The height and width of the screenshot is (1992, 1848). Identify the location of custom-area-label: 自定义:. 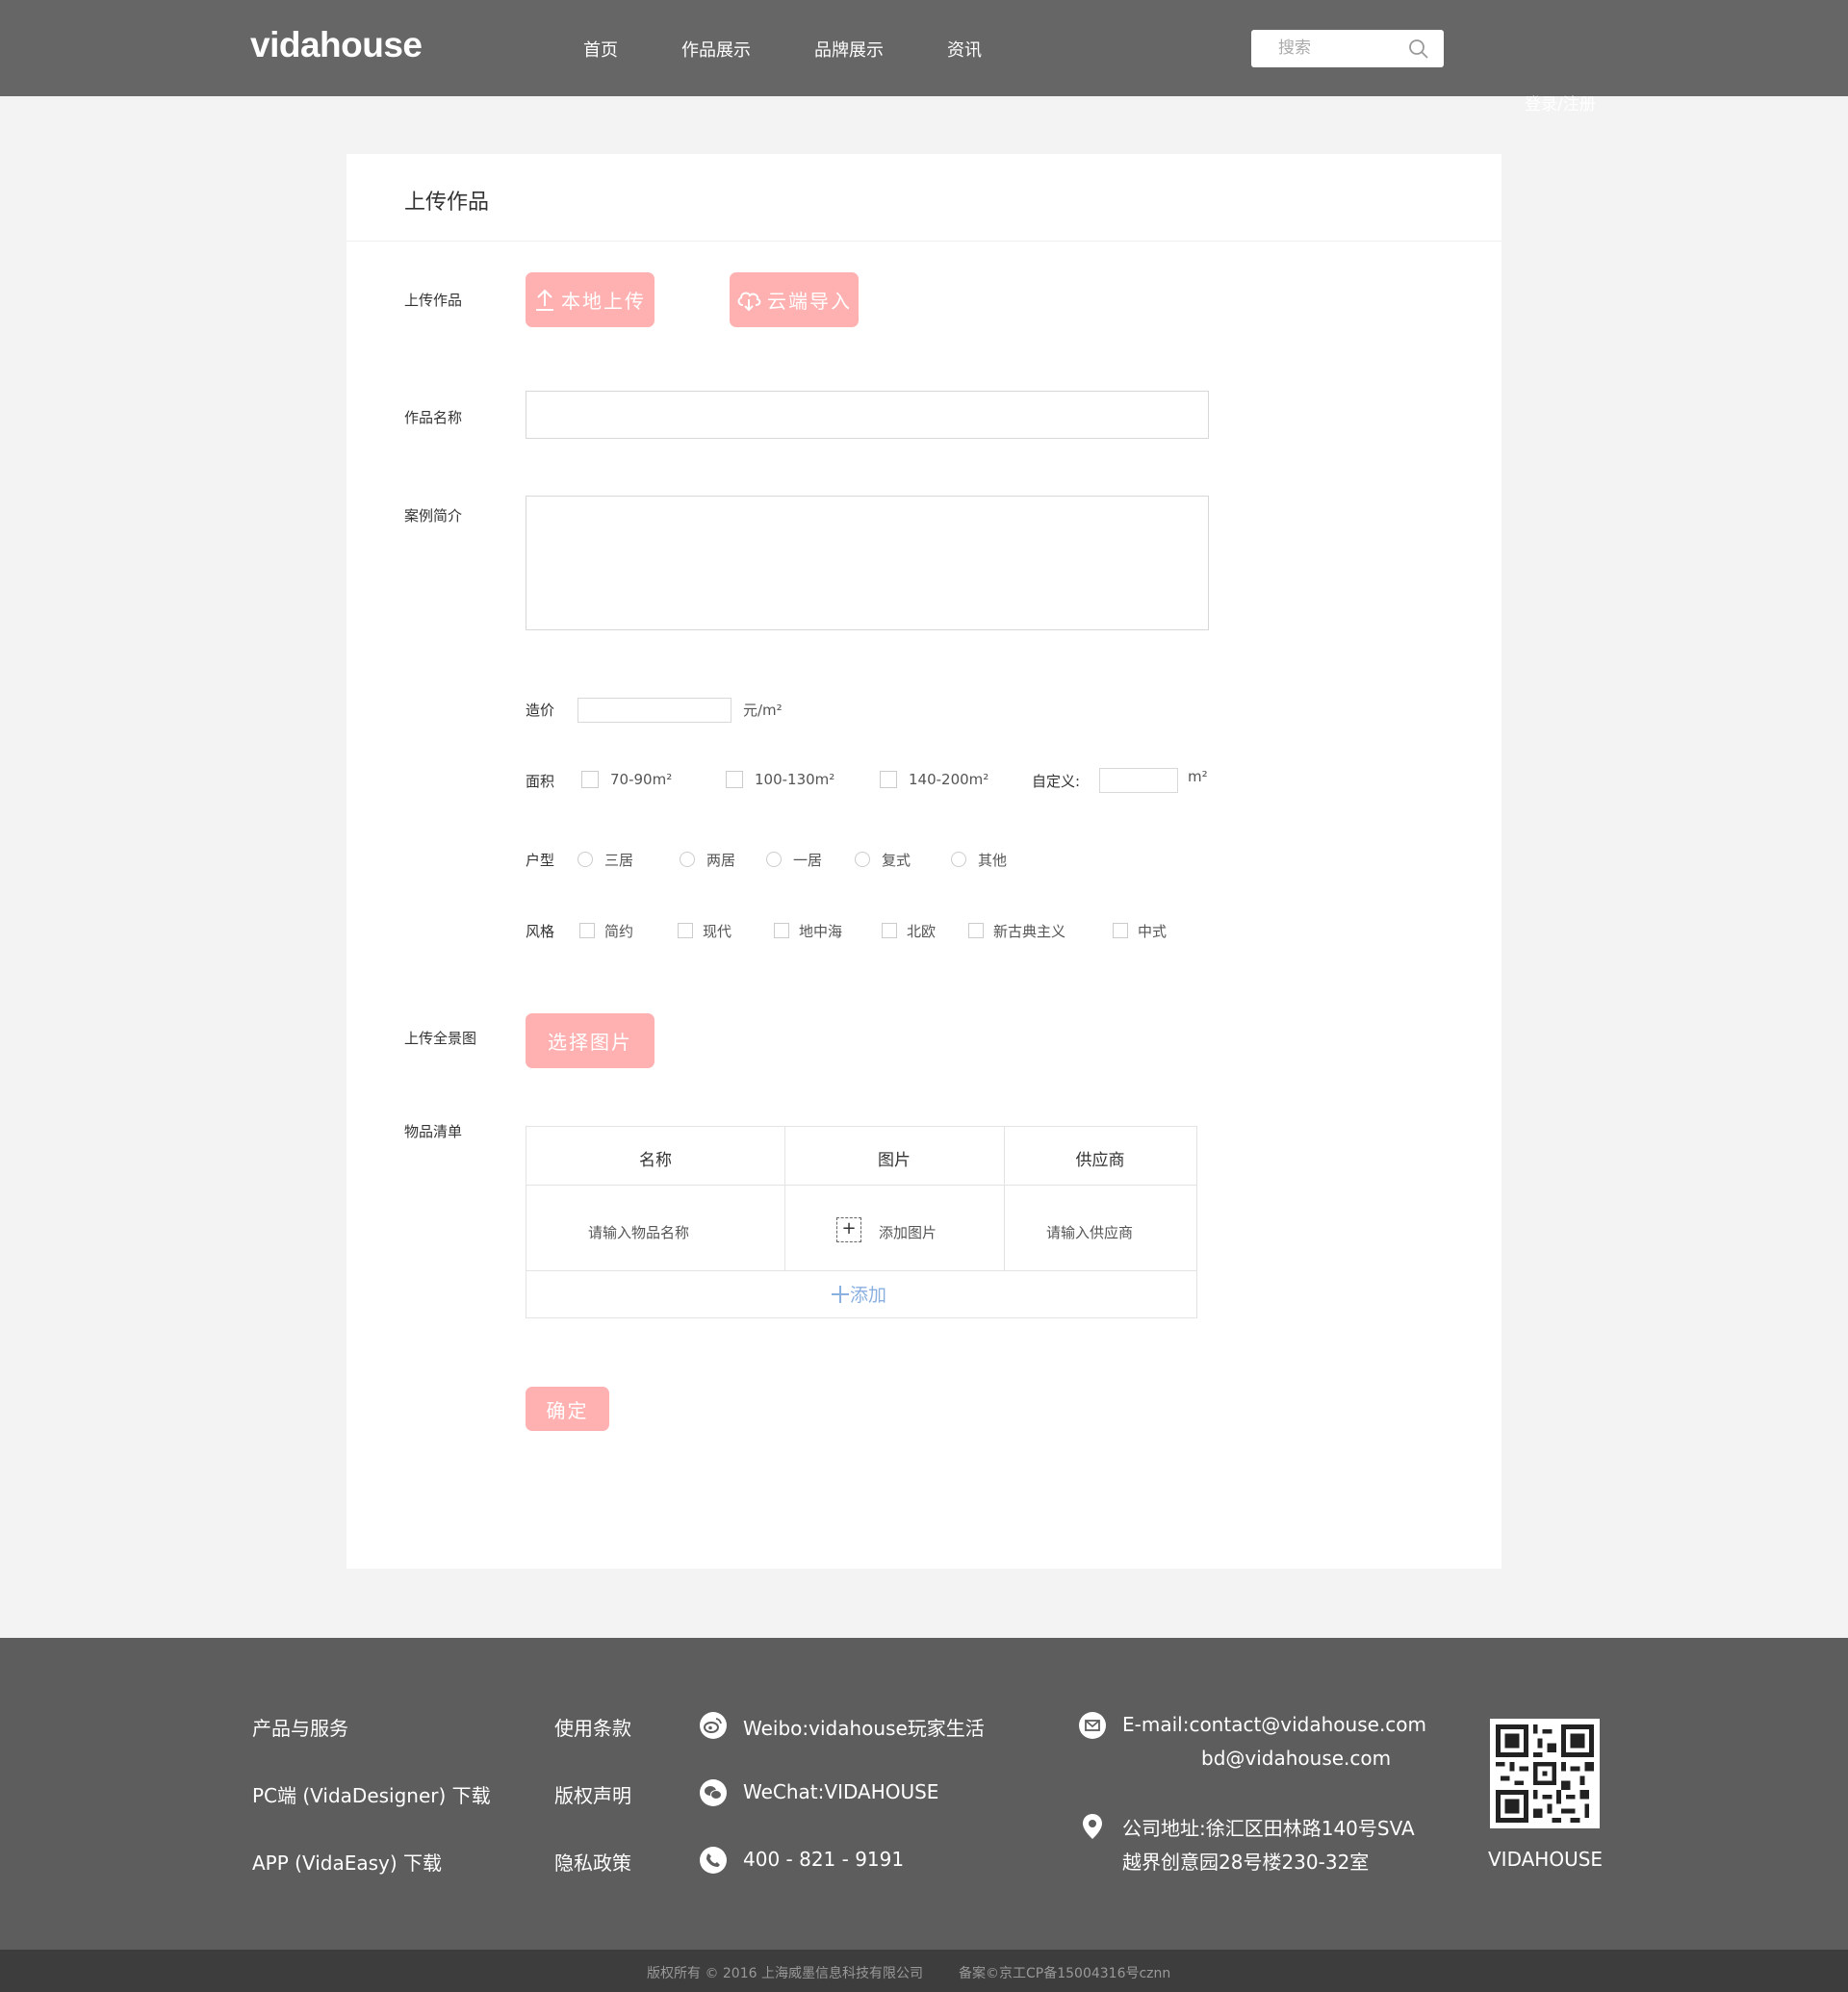
(1056, 781).